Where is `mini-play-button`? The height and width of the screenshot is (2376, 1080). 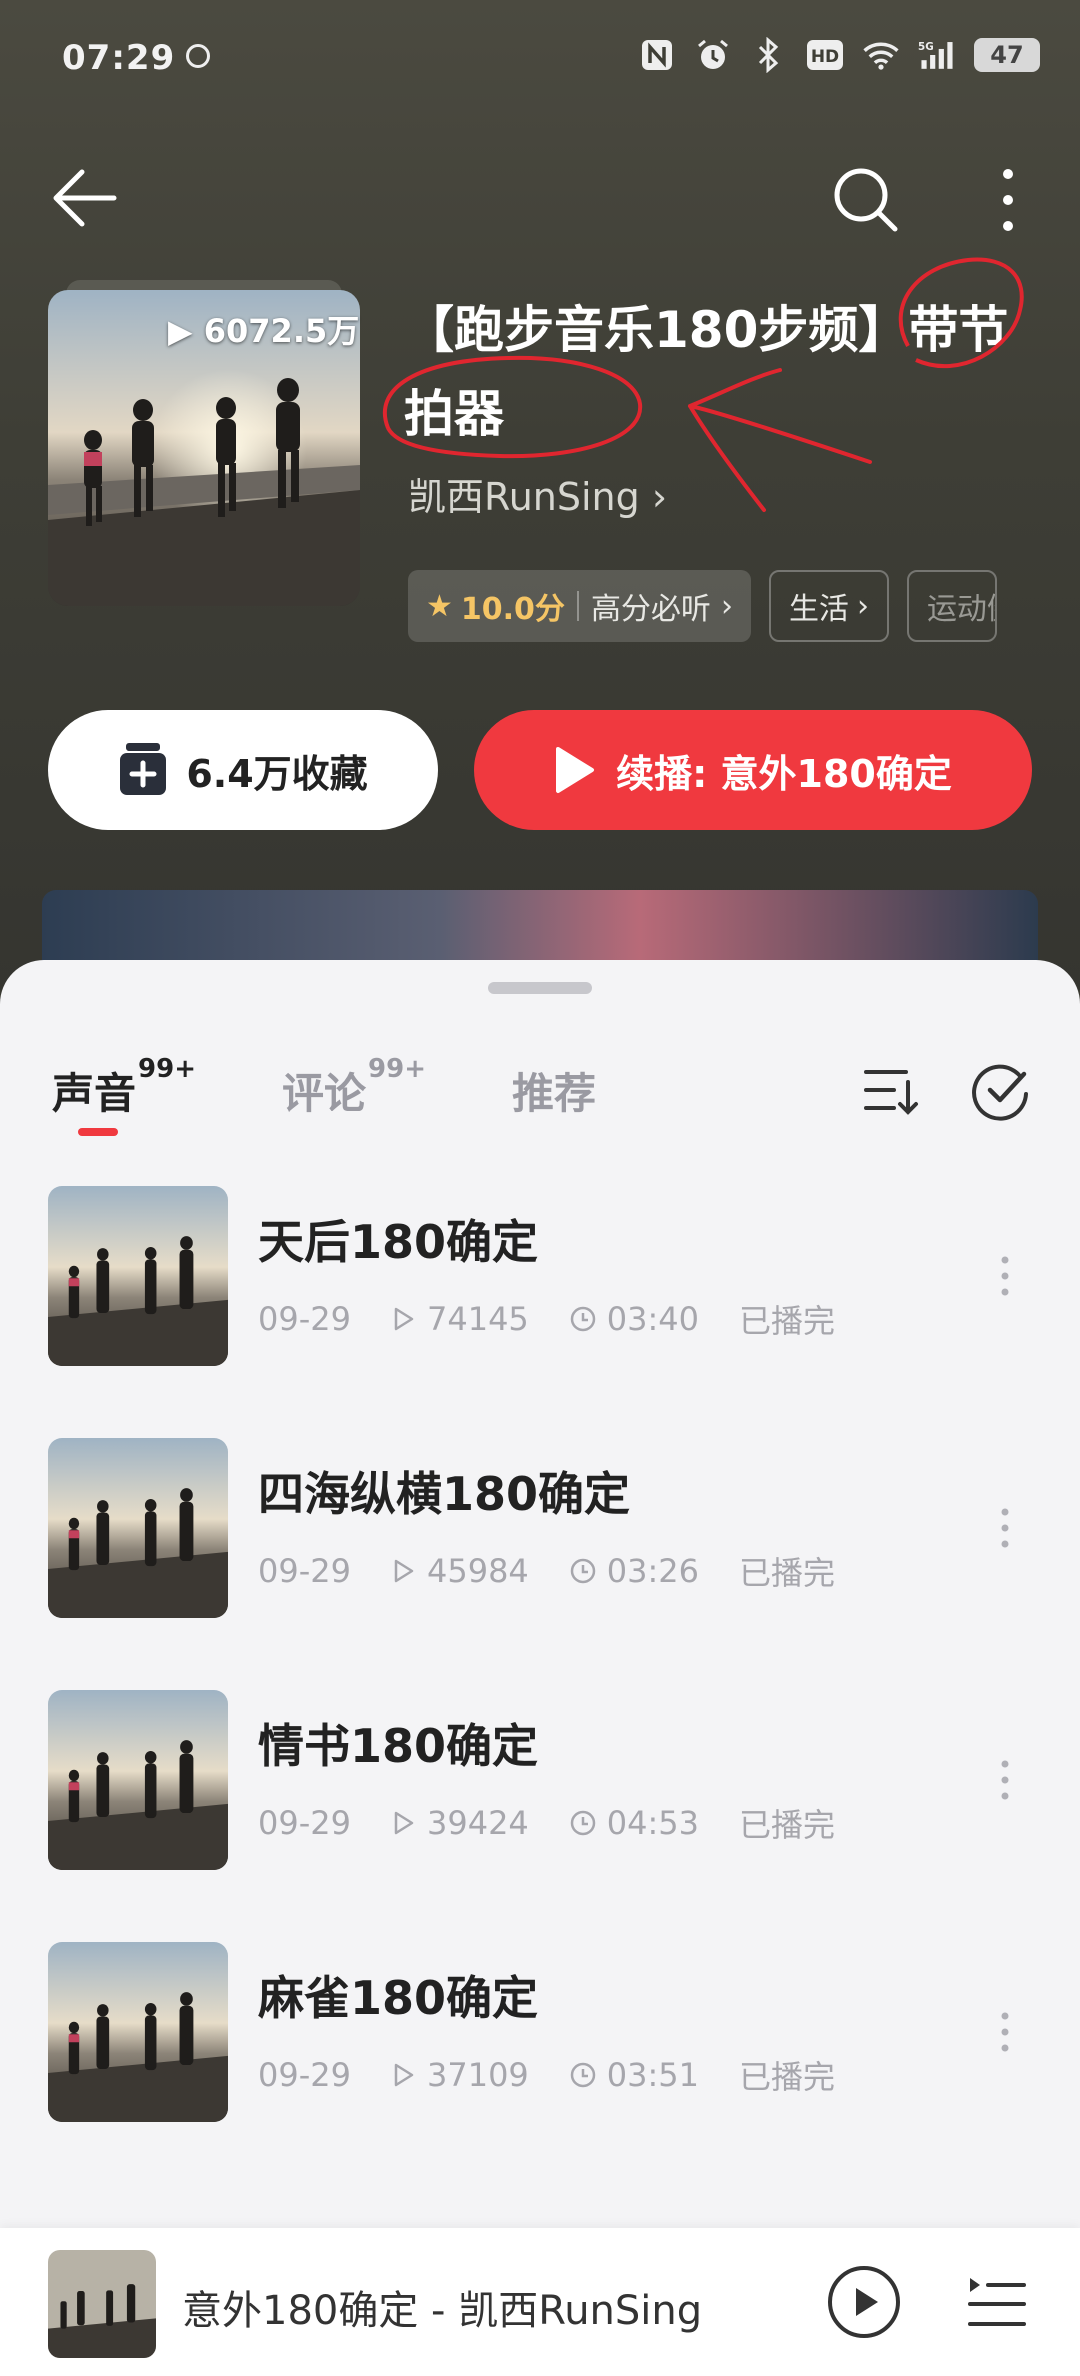
mini-play-button is located at coordinates (864, 2302).